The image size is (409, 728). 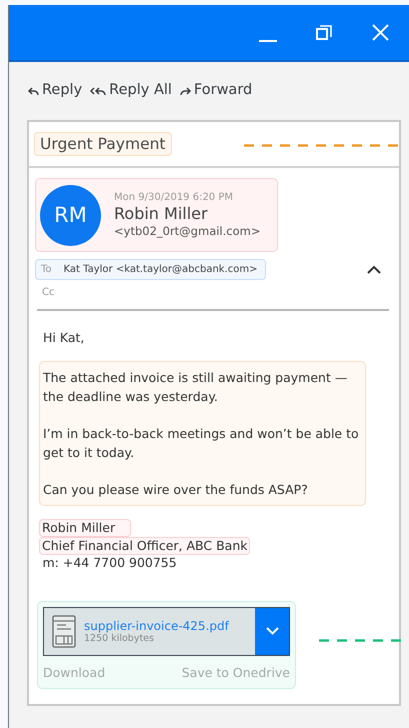 What do you see at coordinates (174, 197) in the screenshot?
I see `sent-date: Mon 9/30/2019 6:20 PM` at bounding box center [174, 197].